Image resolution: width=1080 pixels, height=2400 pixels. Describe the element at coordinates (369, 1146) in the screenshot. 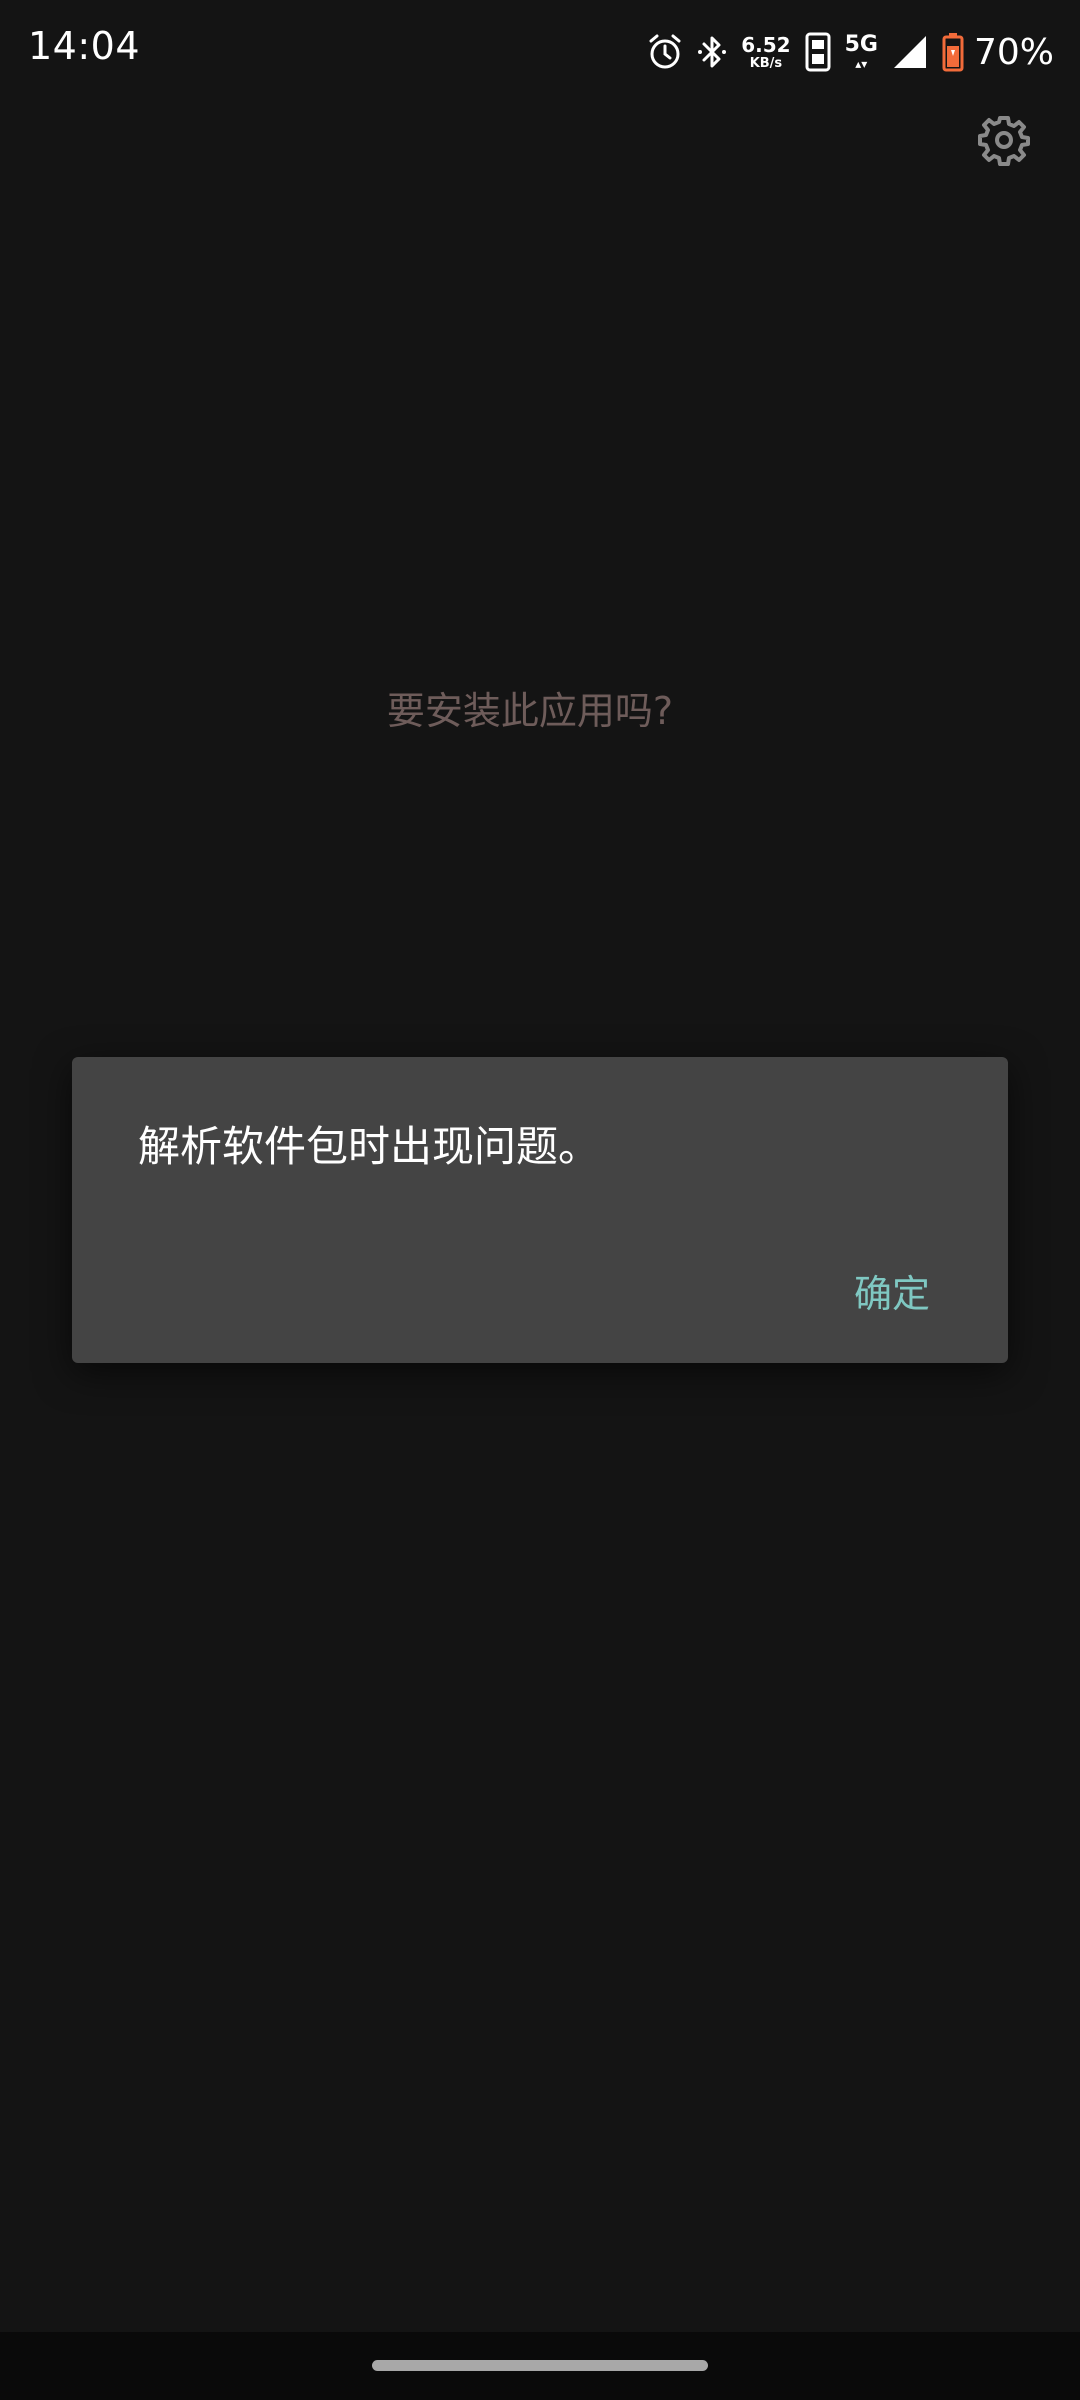

I see `dialog-message: 解析软件包时出现问题。` at that location.